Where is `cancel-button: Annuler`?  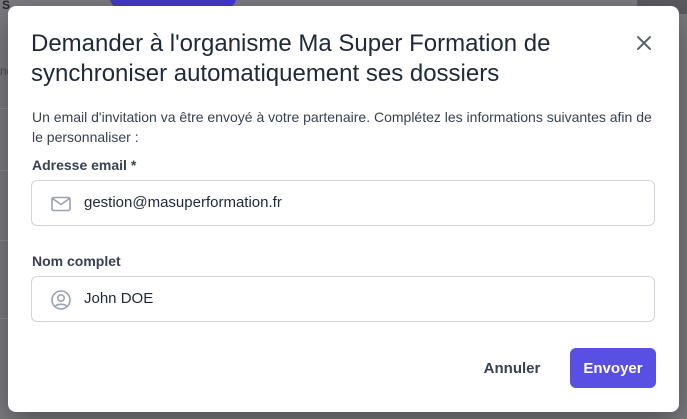 cancel-button: Annuler is located at coordinates (512, 368).